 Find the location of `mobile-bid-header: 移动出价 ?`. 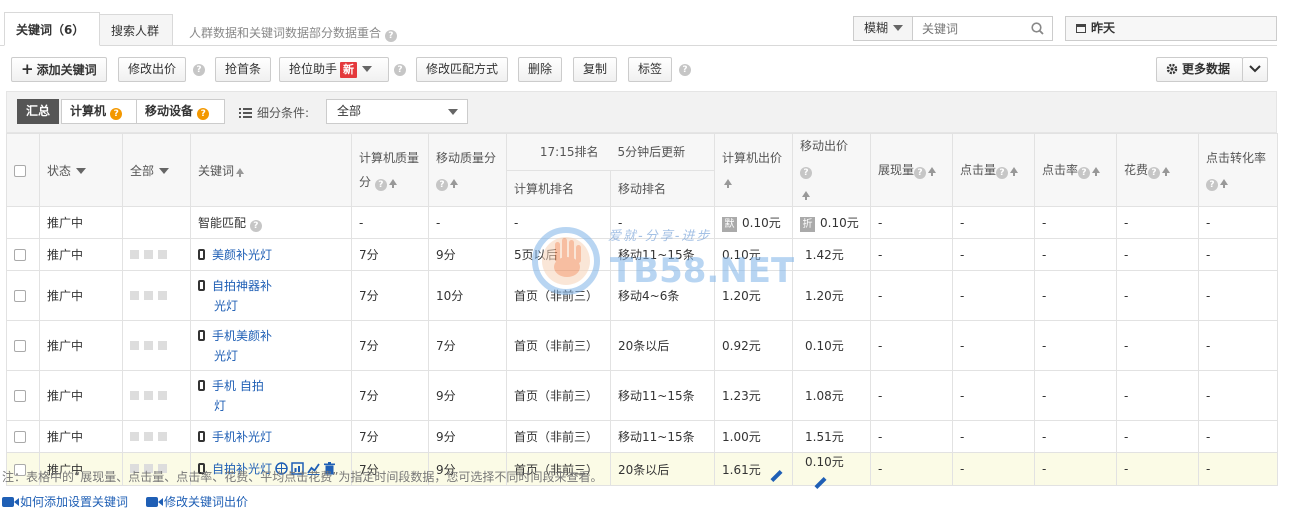

mobile-bid-header: 移动出价 ? is located at coordinates (831, 170).